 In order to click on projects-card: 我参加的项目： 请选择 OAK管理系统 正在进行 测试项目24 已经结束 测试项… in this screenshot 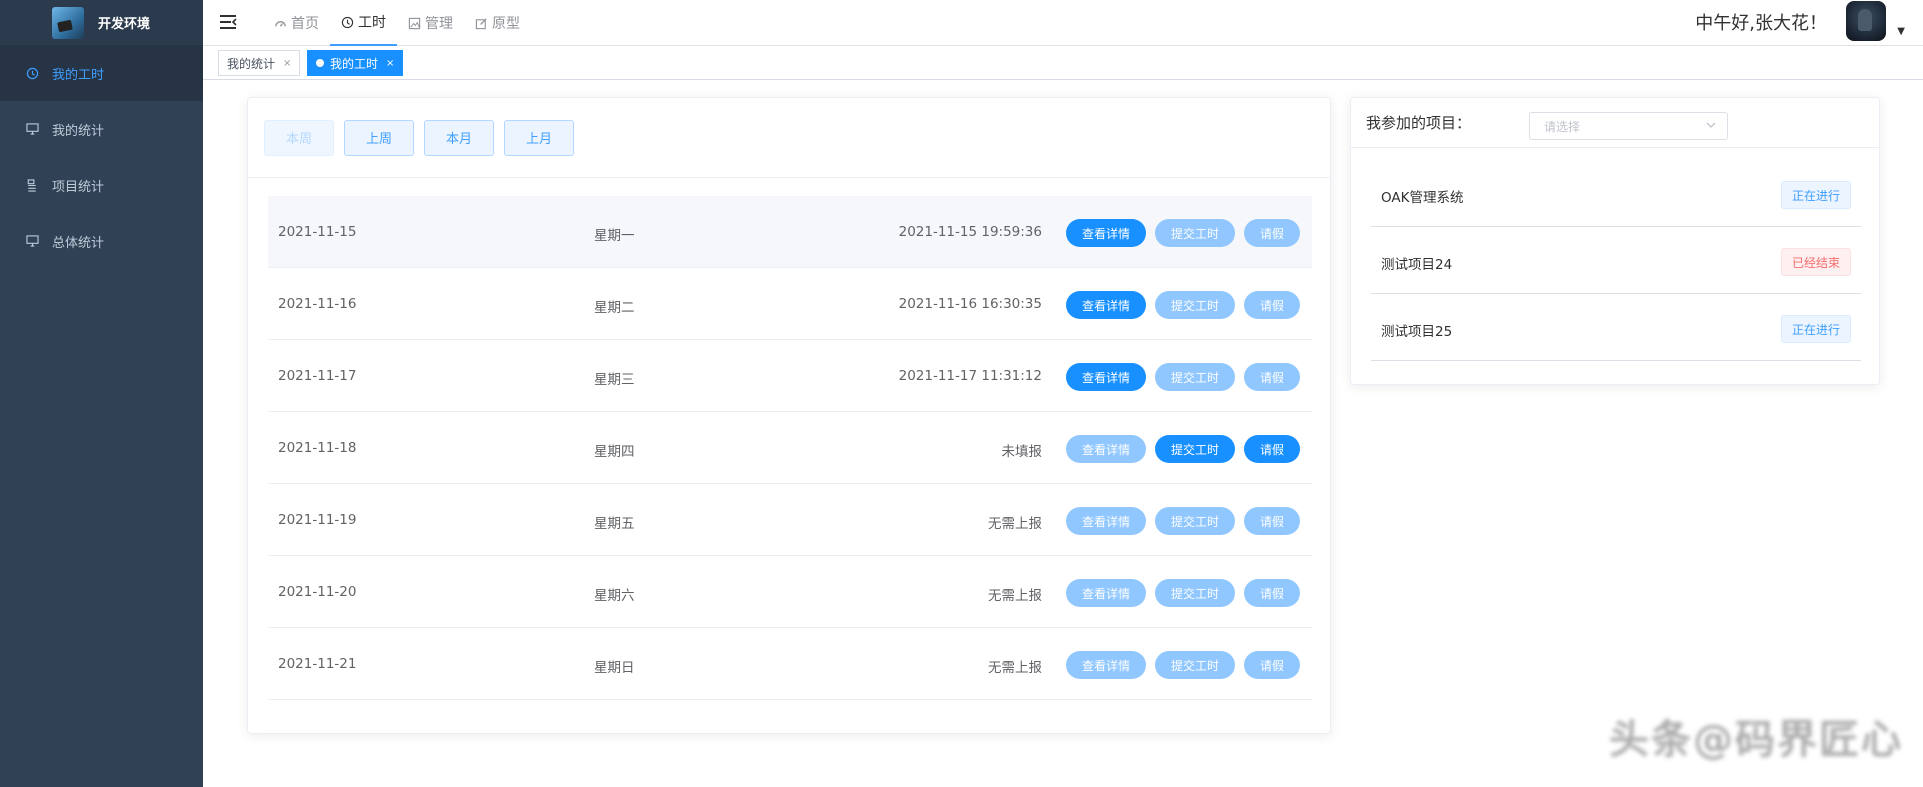, I will do `click(1615, 241)`.